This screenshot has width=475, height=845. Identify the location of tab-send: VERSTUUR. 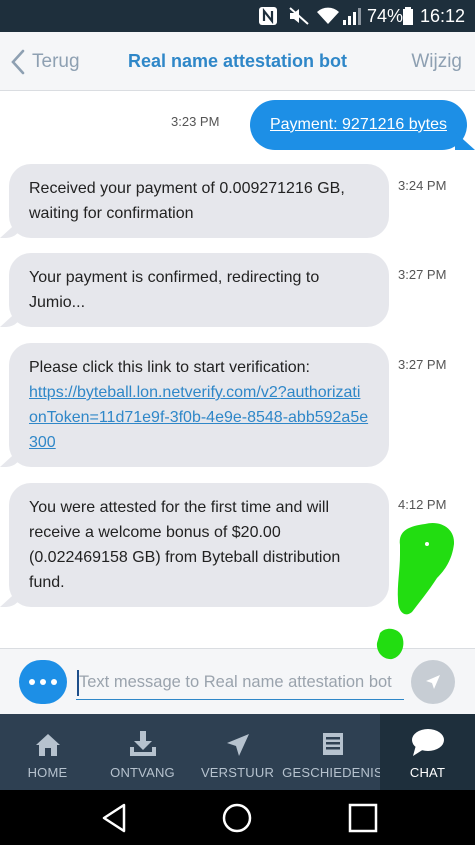
(237, 752).